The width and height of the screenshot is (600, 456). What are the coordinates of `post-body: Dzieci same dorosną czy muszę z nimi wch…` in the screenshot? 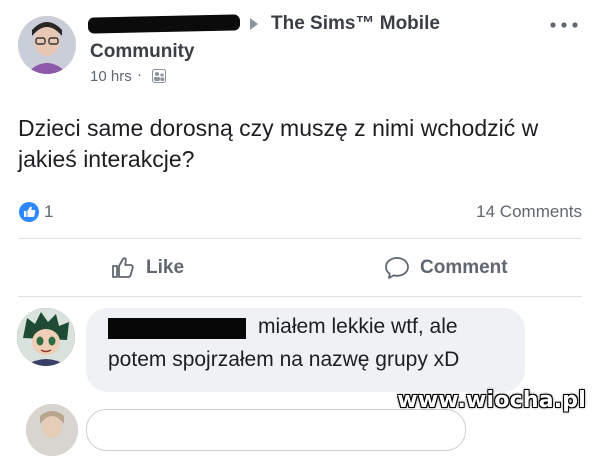 It's located at (278, 143).